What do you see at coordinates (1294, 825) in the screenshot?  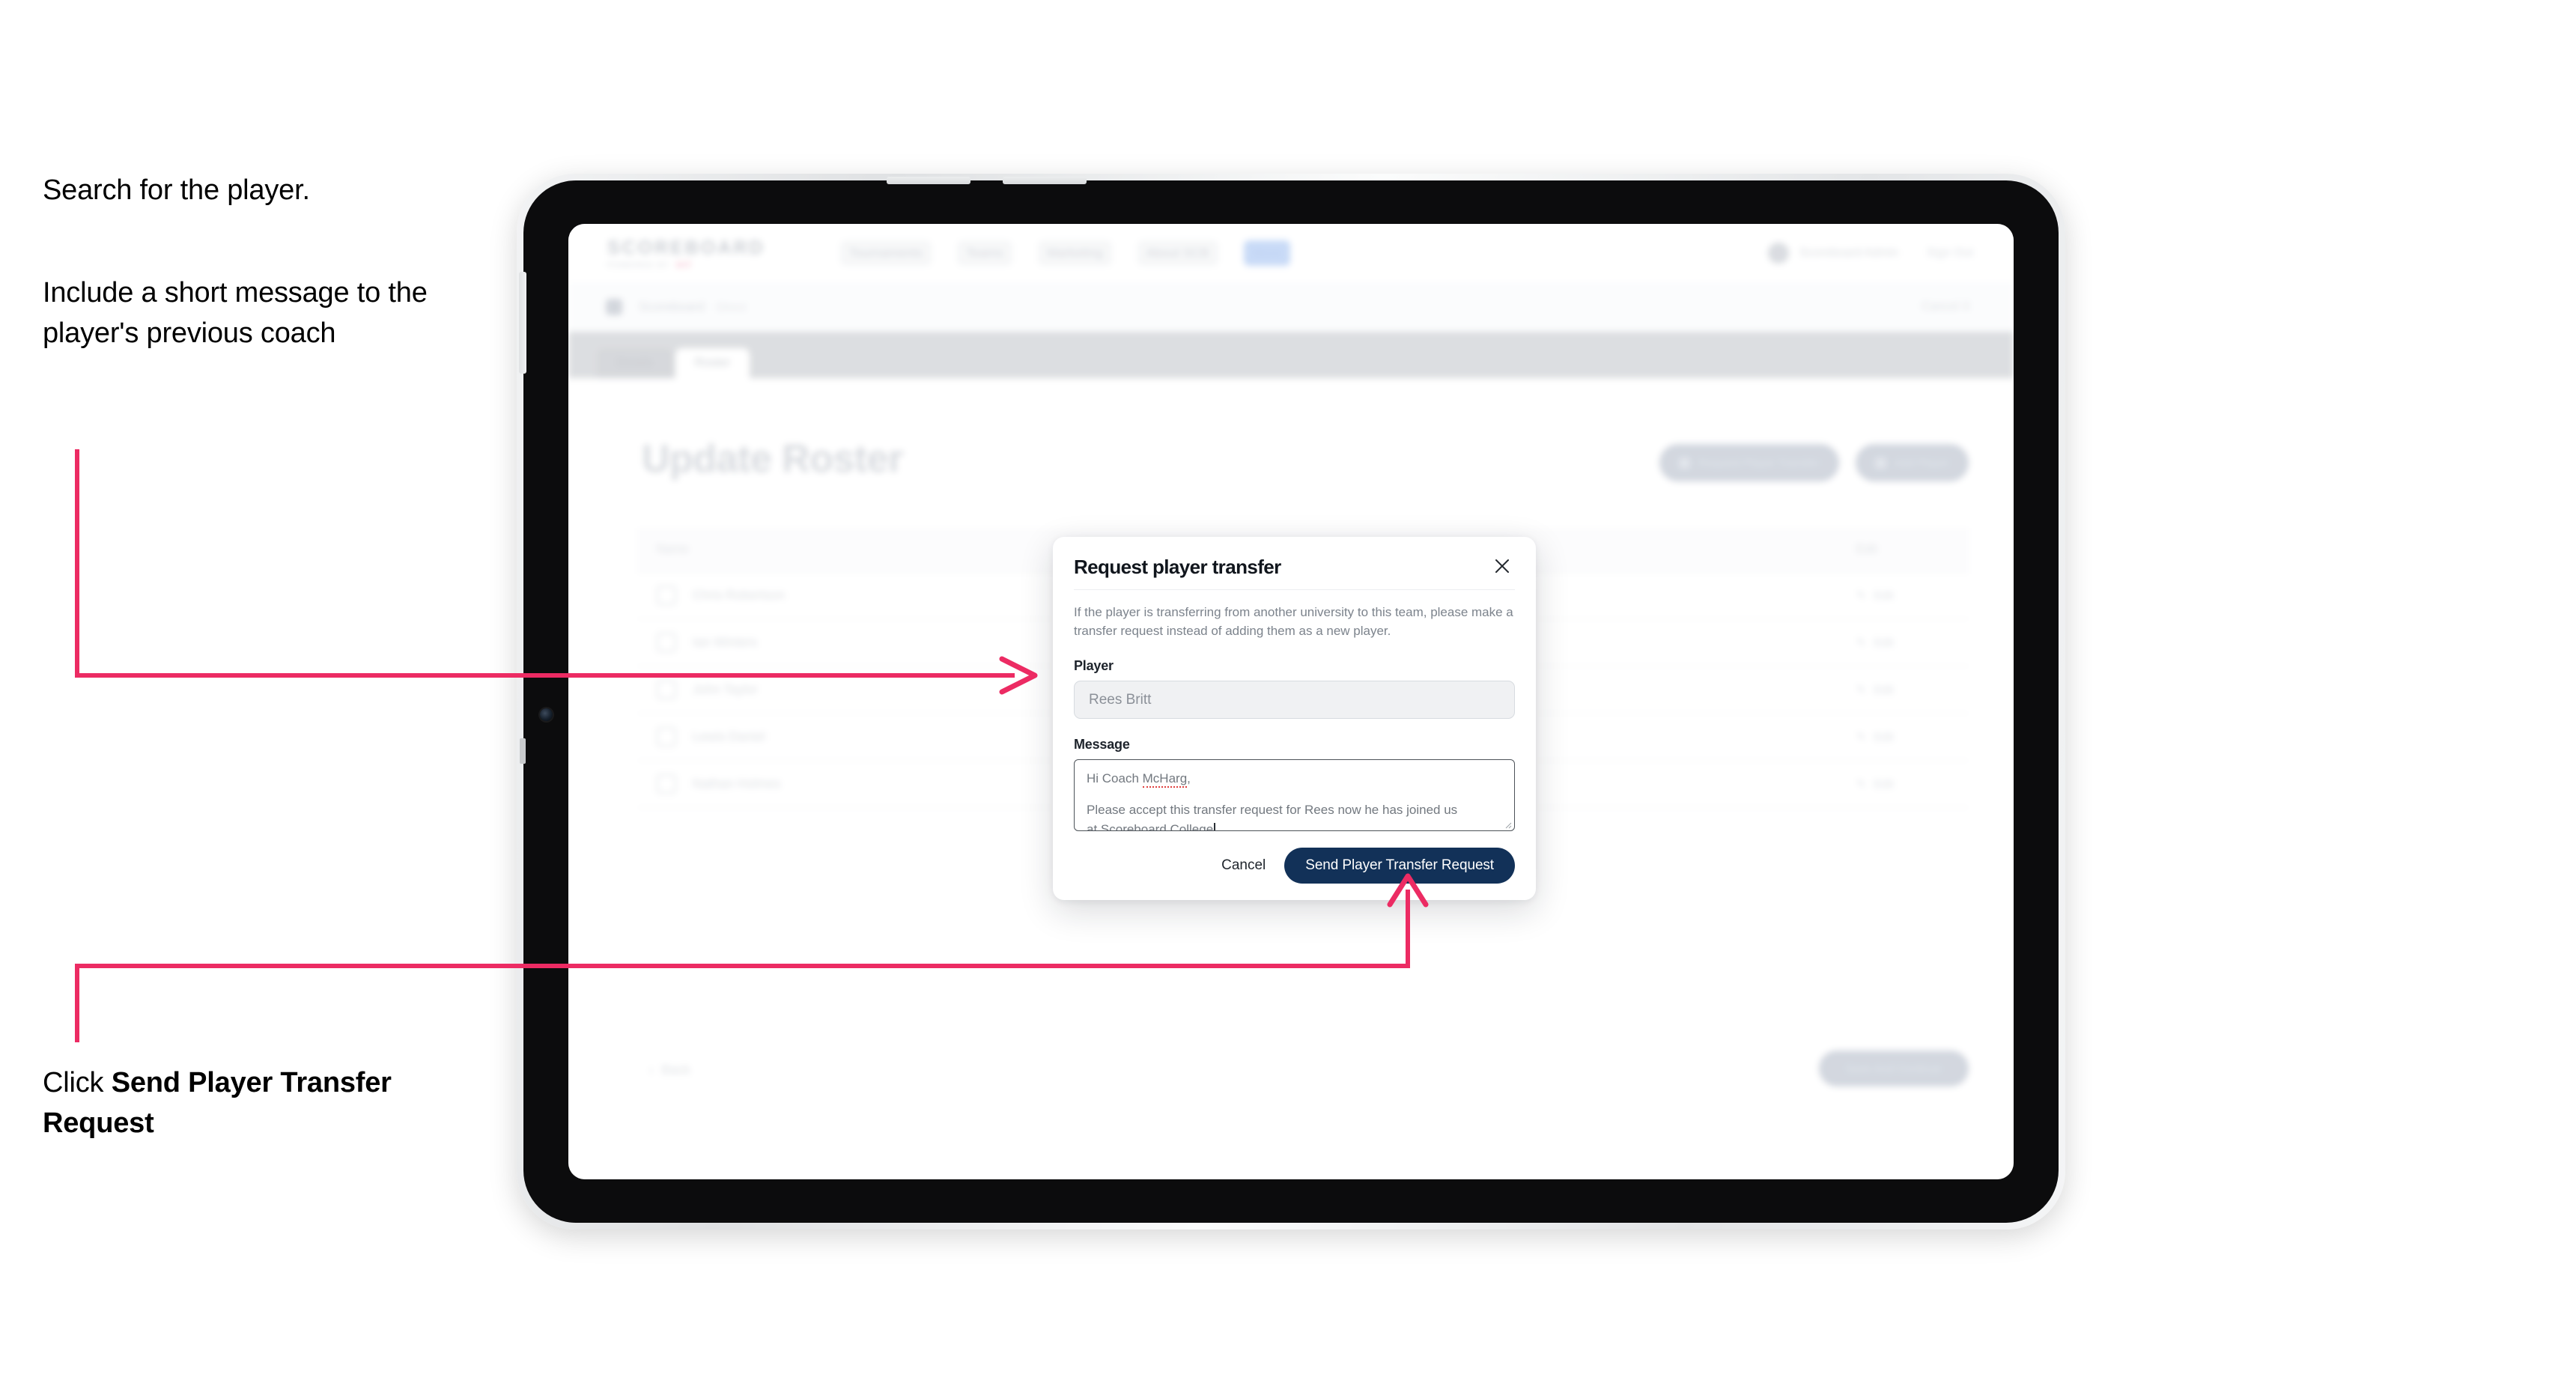 I see `message-line-3: at Scoreboard College` at bounding box center [1294, 825].